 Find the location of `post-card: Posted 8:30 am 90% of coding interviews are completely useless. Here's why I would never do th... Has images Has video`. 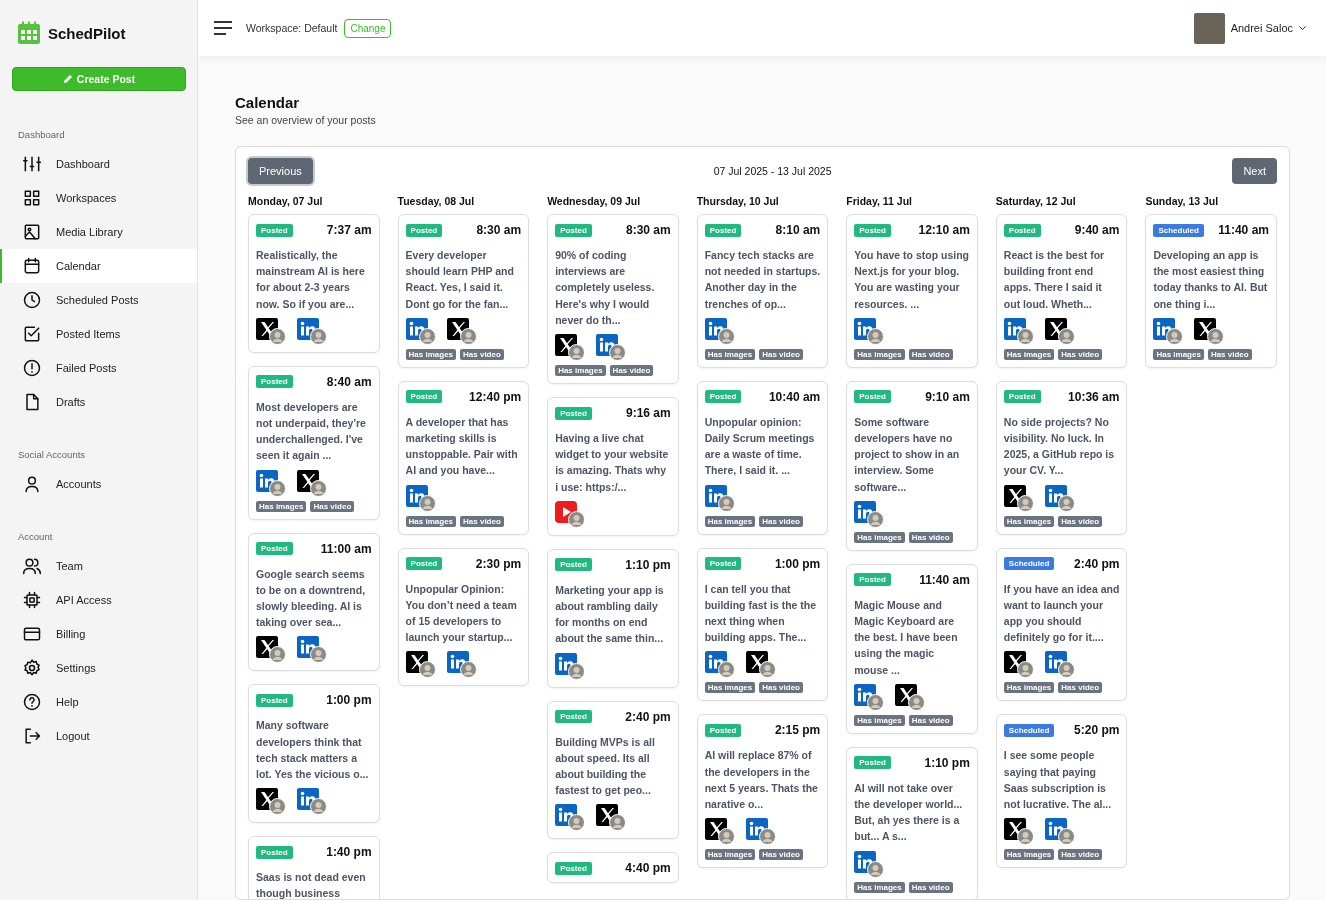

post-card: Posted 8:30 am 90% of coding interviews are completely useless. Here's why I would never do th... Has images Has video is located at coordinates (613, 299).